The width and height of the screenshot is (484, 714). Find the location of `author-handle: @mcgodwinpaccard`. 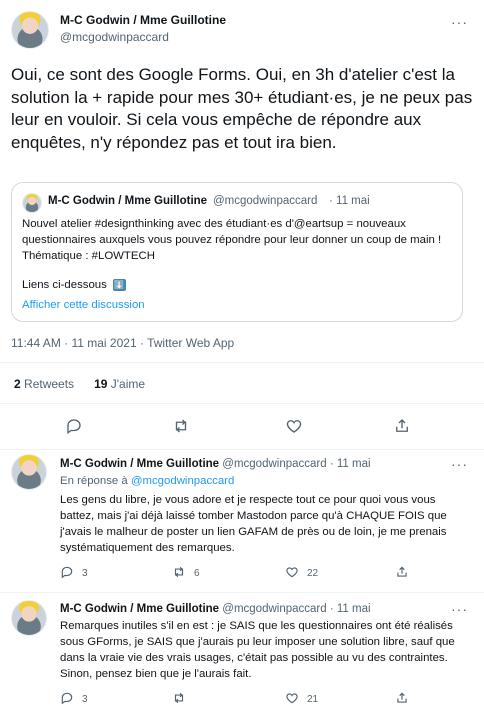

author-handle: @mcgodwinpaccard is located at coordinates (114, 37).